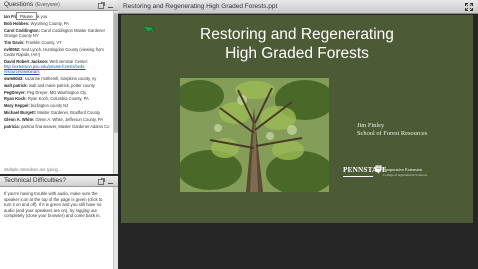 The height and width of the screenshot is (269, 478). Describe the element at coordinates (69, 113) in the screenshot. I see `question-text: Master Gardener, Bradford County` at that location.